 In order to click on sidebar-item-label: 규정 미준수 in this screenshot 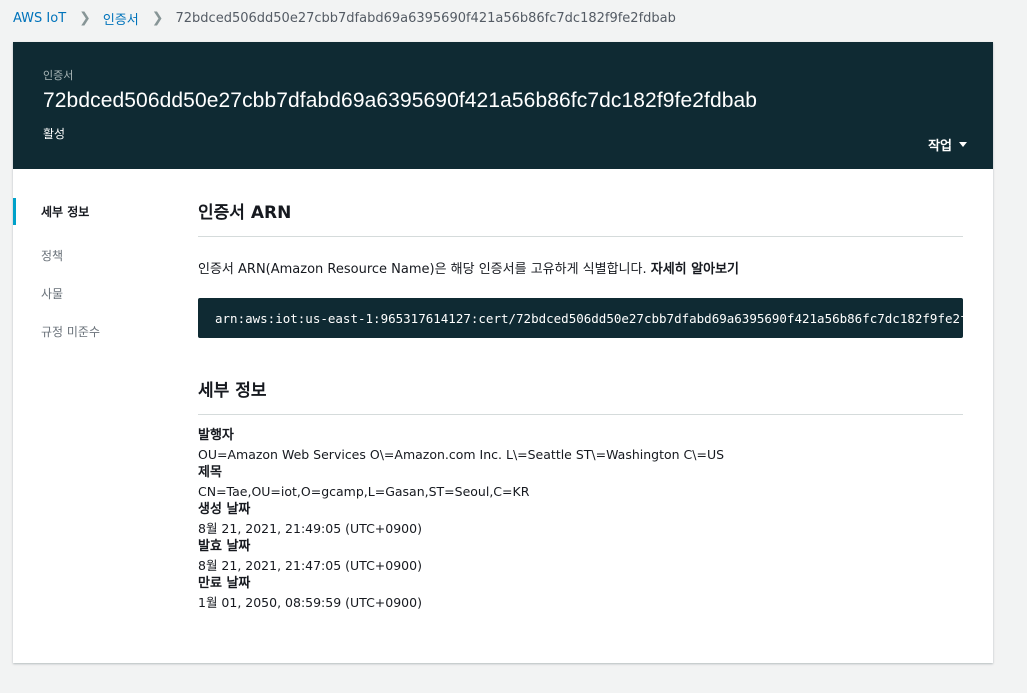, I will do `click(71, 331)`.